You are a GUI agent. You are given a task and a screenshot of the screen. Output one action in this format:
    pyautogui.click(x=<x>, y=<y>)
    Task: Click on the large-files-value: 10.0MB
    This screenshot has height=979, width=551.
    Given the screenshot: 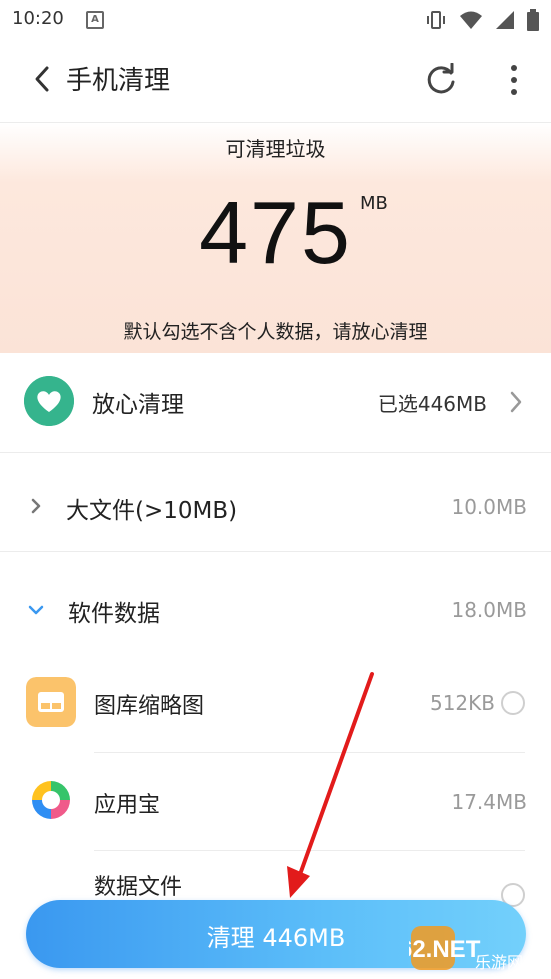 What is the action you would take?
    pyautogui.click(x=489, y=507)
    